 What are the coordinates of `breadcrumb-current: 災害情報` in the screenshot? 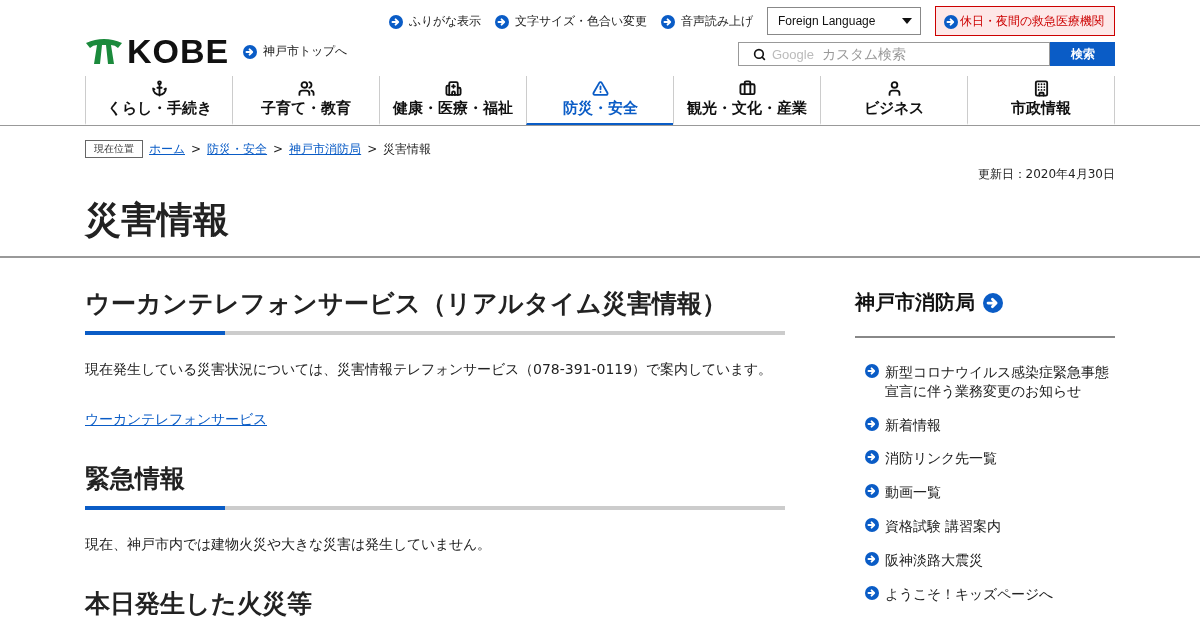 It's located at (407, 149).